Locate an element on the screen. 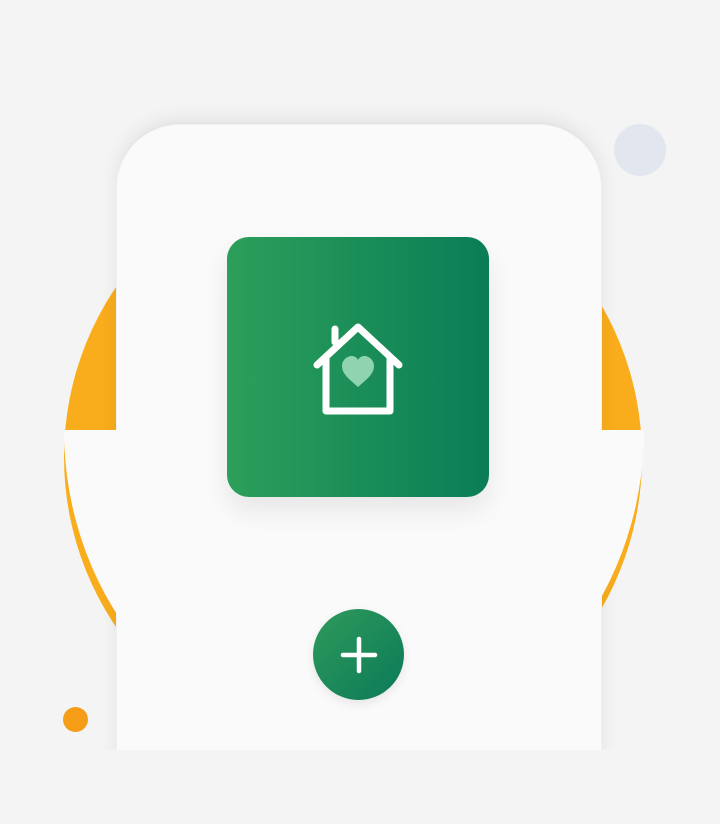 The height and width of the screenshot is (824, 720). orange-decor-dot is located at coordinates (75, 719).